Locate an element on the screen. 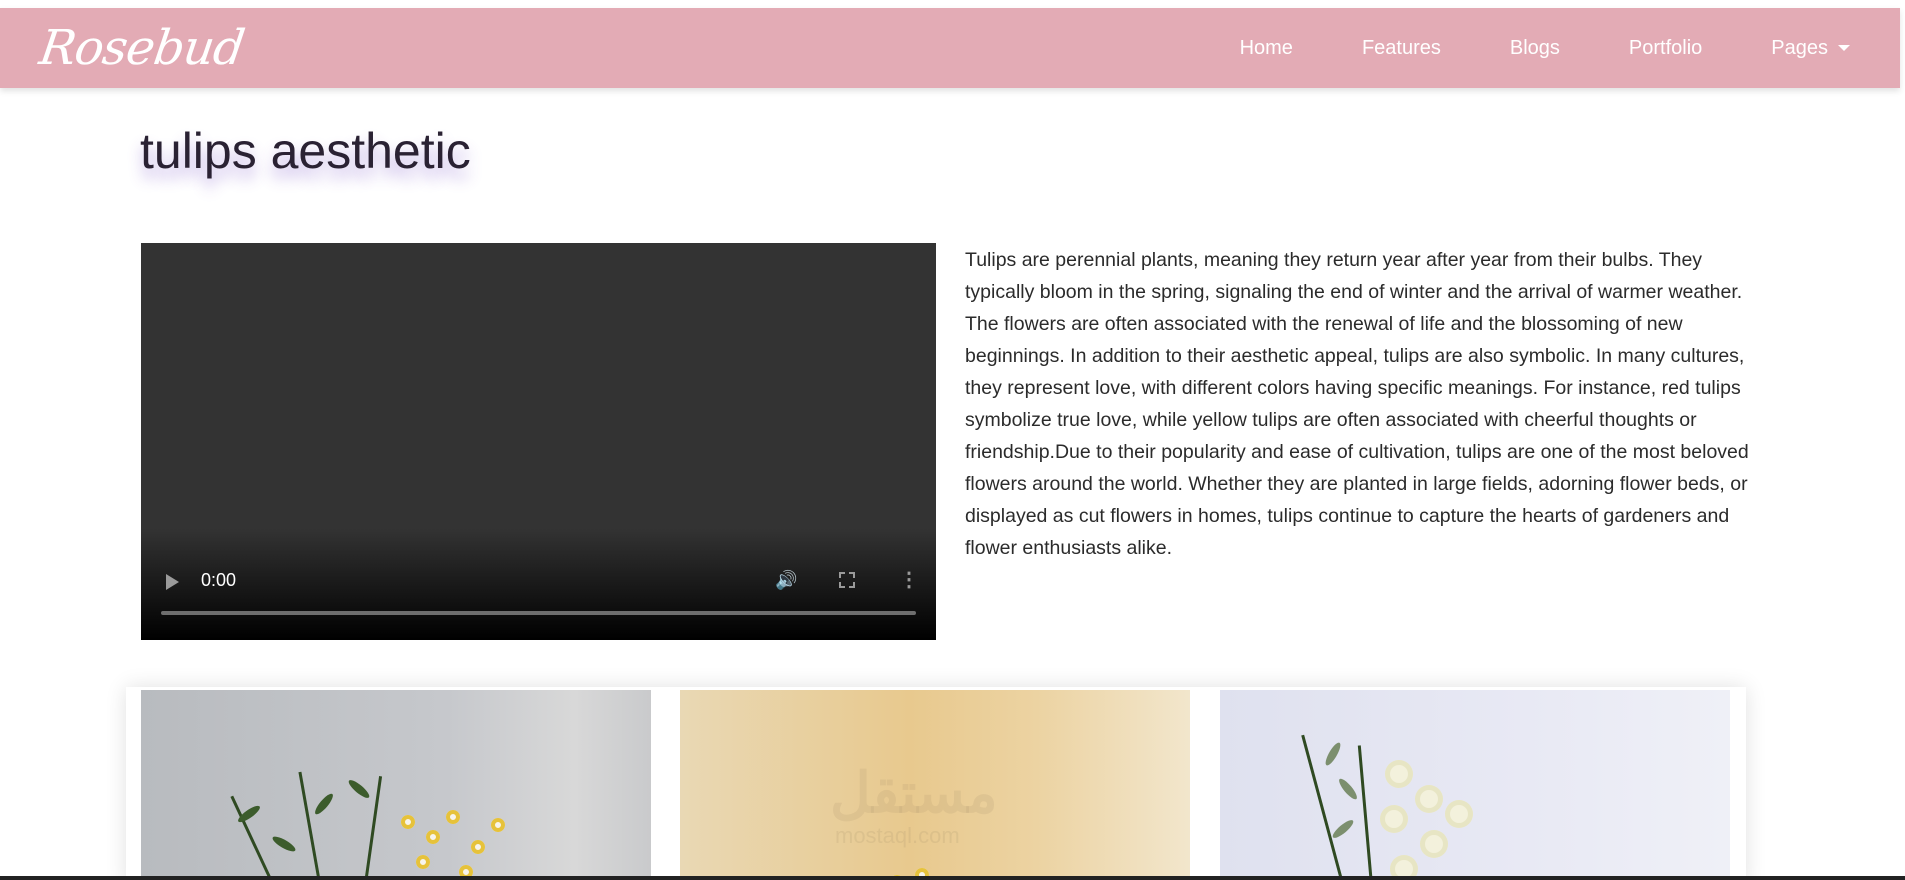 This screenshot has width=1905, height=880. watermark-subtext: mostaql.com is located at coordinates (897, 835).